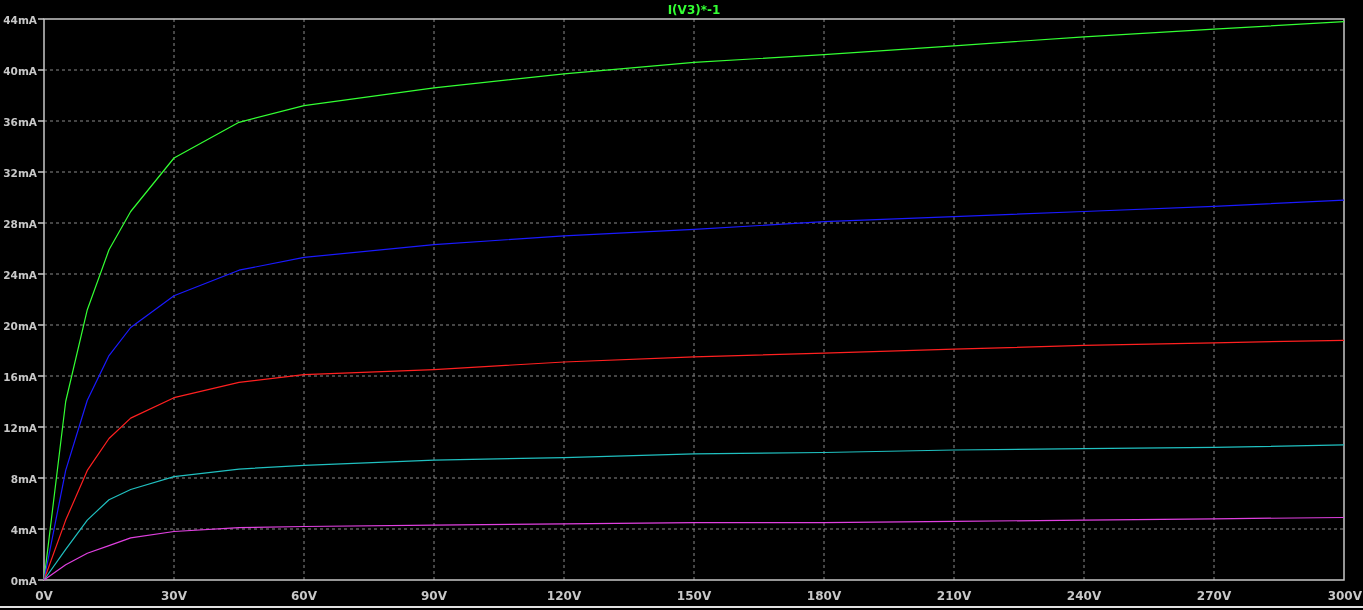 This screenshot has width=1363, height=610. What do you see at coordinates (20, 428) in the screenshot?
I see `y-tick-label: 12mA` at bounding box center [20, 428].